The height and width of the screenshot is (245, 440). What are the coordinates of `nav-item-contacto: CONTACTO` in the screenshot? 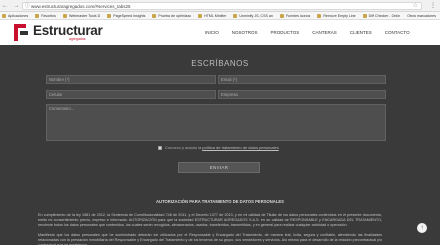 It's located at (397, 32).